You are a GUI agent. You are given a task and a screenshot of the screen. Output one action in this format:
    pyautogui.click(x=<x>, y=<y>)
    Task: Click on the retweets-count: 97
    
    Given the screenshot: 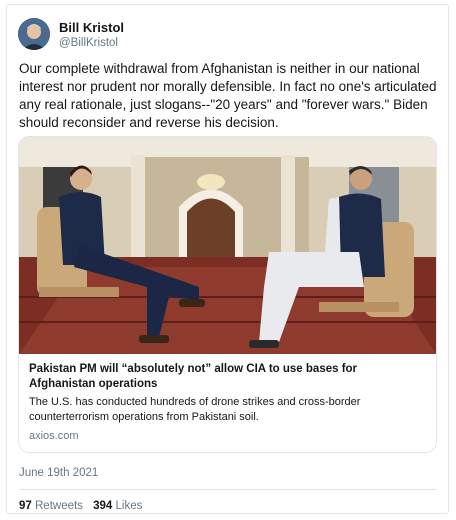 What is the action you would take?
    pyautogui.click(x=25, y=506)
    